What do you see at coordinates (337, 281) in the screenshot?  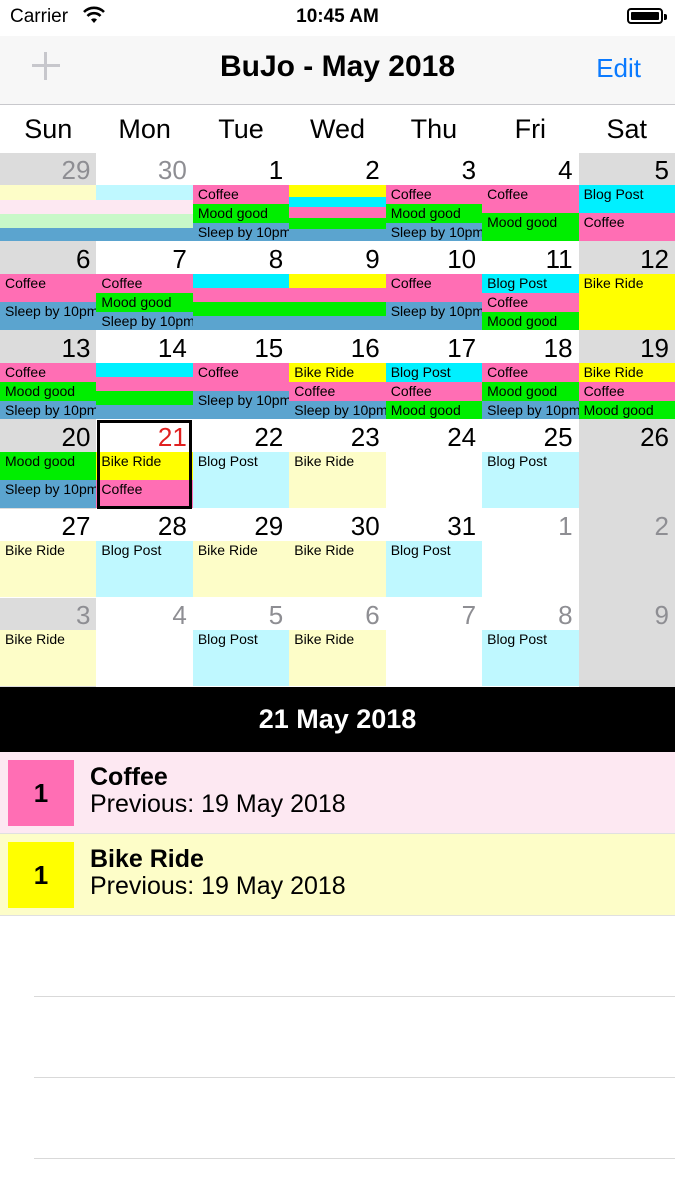 I see `event-bar-bike` at bounding box center [337, 281].